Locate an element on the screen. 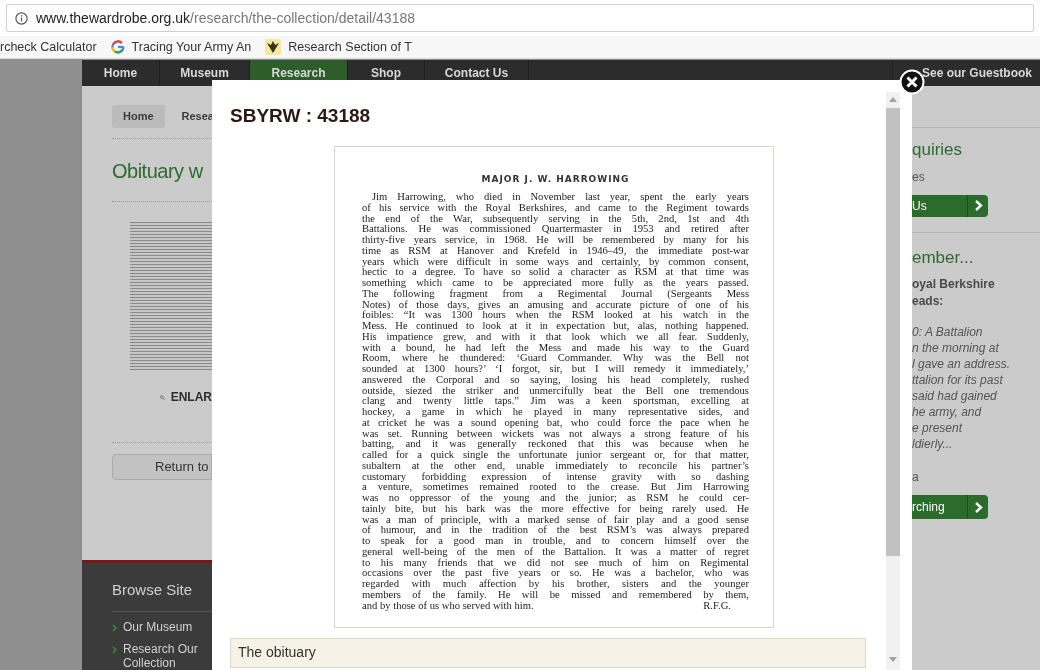  footer-link: Research Our Collection is located at coordinates (165, 655).